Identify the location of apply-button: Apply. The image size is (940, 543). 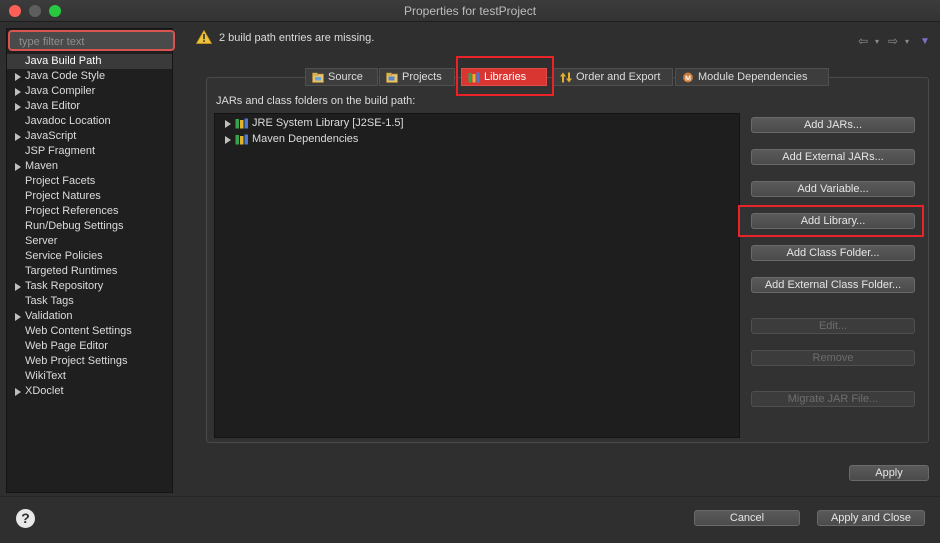
(889, 473).